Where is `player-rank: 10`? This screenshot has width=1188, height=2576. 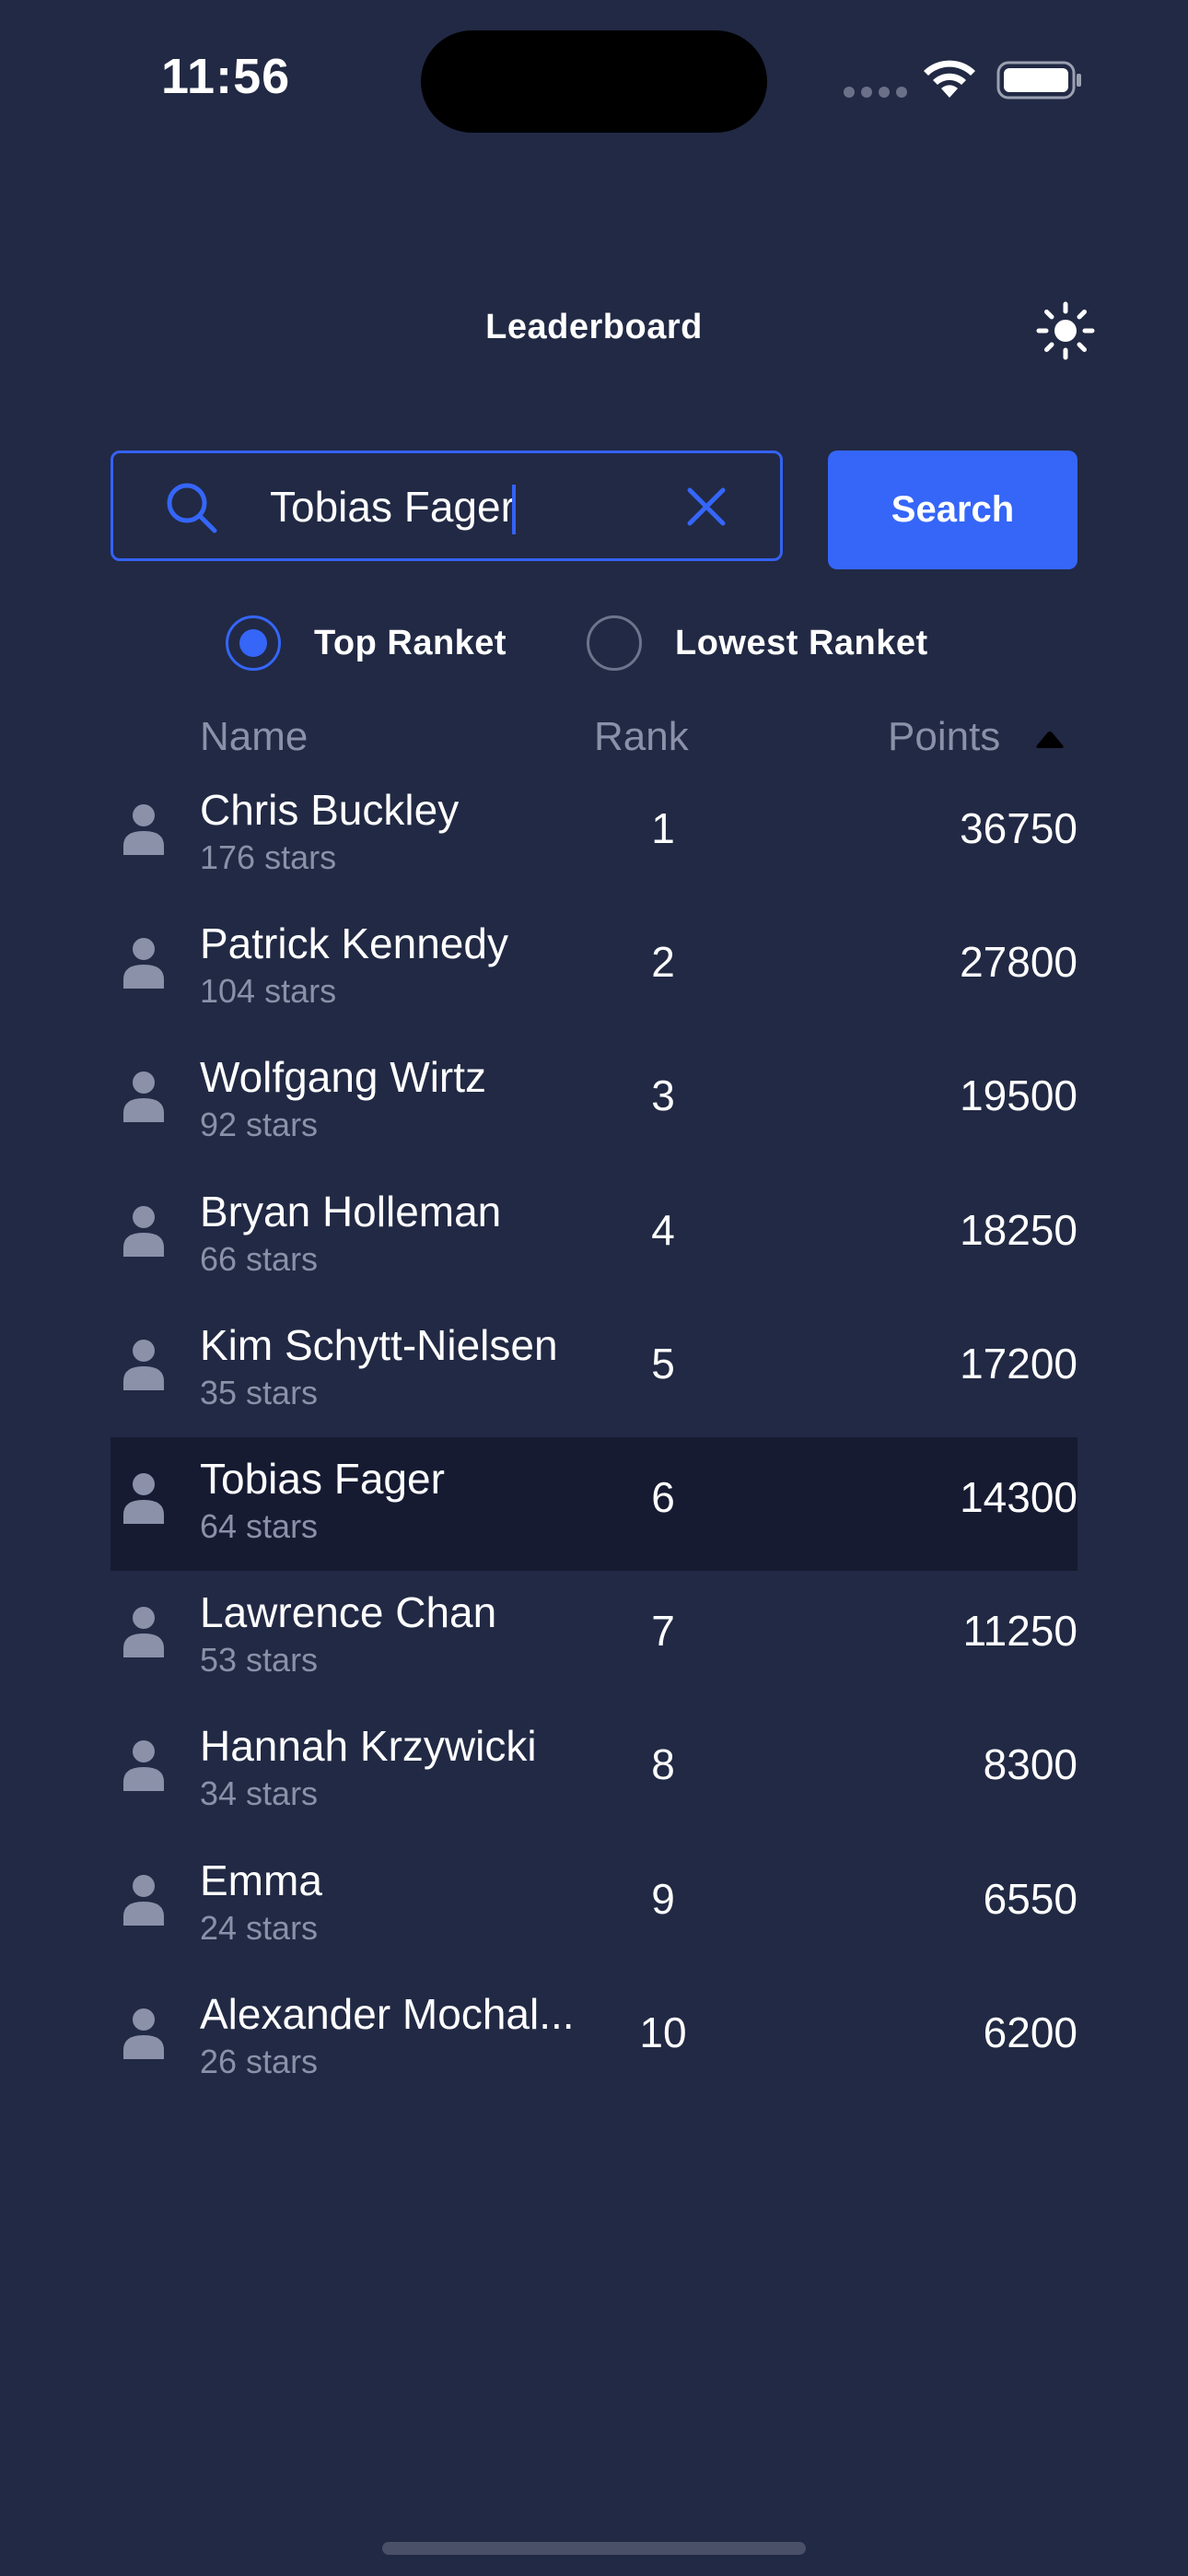
player-rank: 10 is located at coordinates (663, 2032).